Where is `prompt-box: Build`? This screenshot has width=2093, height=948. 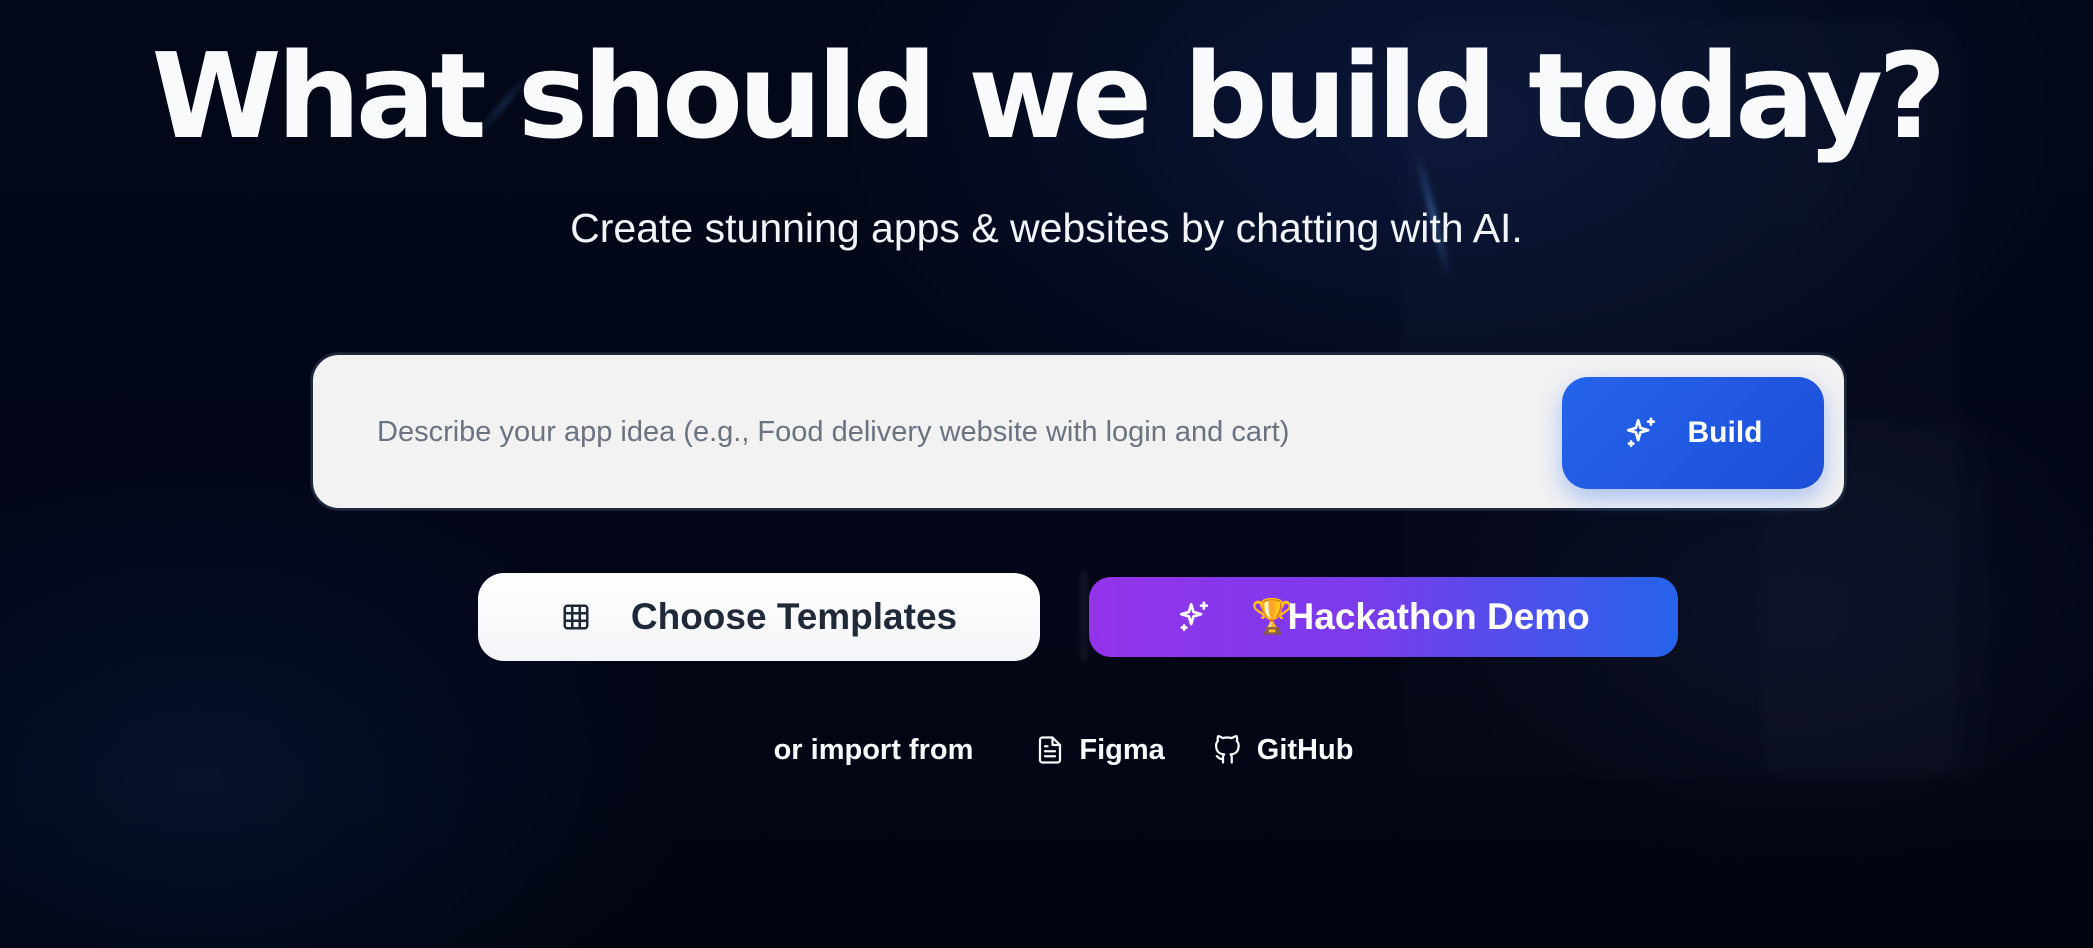 prompt-box: Build is located at coordinates (1078, 431).